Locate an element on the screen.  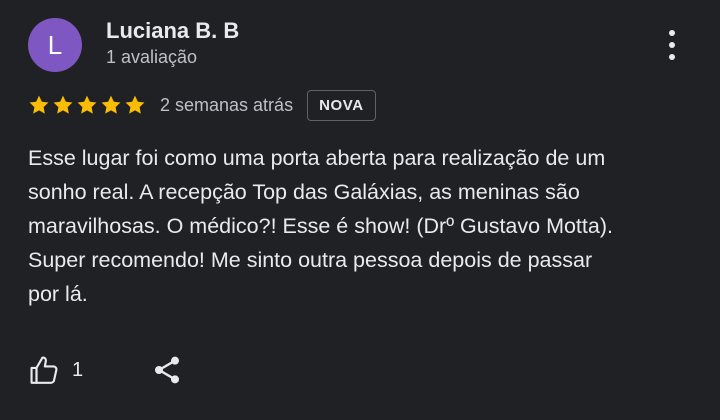
star-rating is located at coordinates (87, 105).